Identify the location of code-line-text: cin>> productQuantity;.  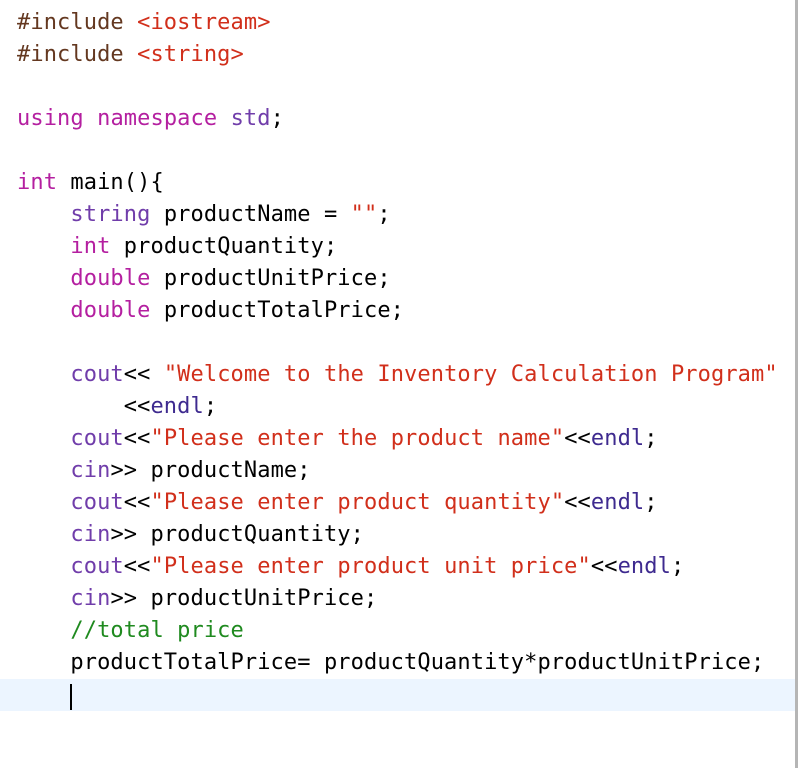
(190, 535).